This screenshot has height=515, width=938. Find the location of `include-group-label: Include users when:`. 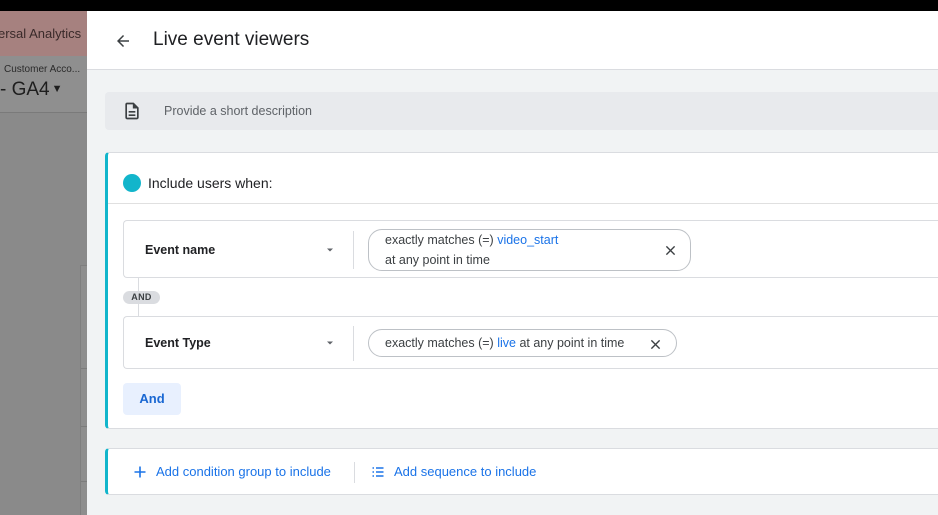

include-group-label: Include users when: is located at coordinates (210, 183).